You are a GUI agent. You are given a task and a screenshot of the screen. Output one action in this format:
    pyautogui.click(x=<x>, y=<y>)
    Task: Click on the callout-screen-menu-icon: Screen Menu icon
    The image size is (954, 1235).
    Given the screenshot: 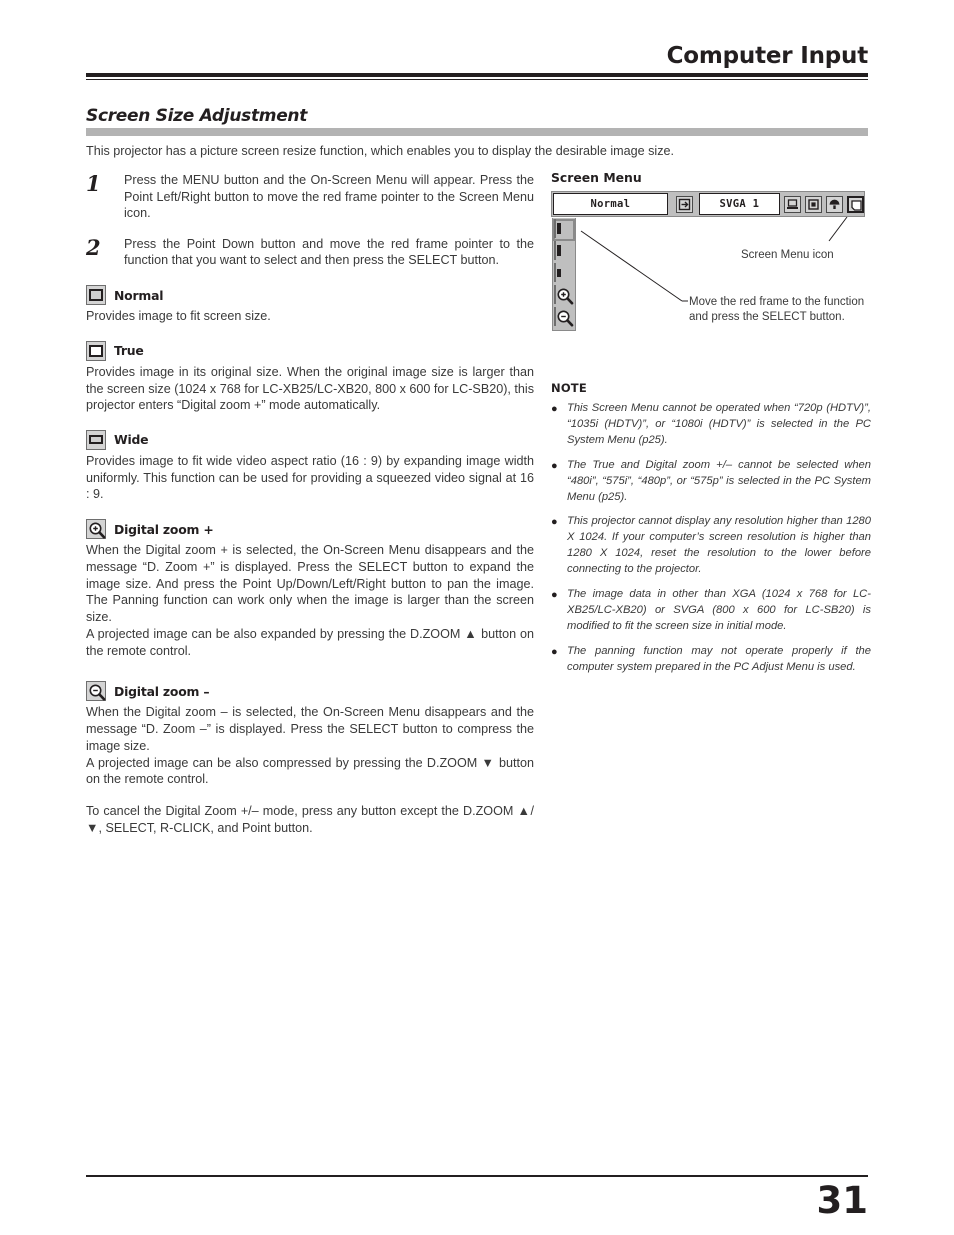 What is the action you would take?
    pyautogui.click(x=787, y=255)
    